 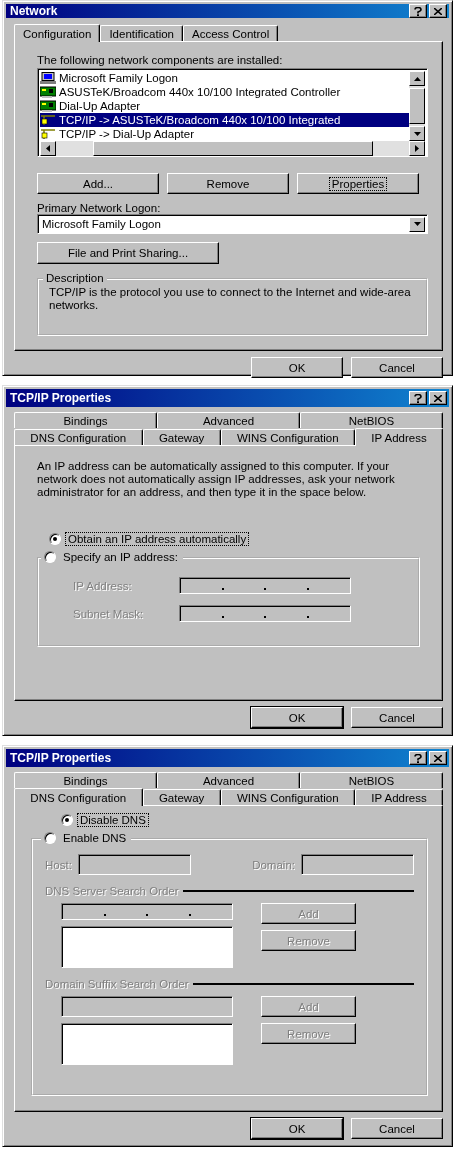 What do you see at coordinates (160, 60) in the screenshot?
I see `list-label: The following network components are installed:` at bounding box center [160, 60].